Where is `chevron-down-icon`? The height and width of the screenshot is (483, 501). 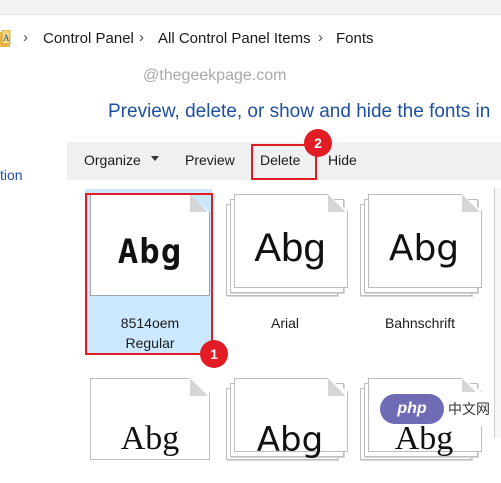 chevron-down-icon is located at coordinates (155, 158).